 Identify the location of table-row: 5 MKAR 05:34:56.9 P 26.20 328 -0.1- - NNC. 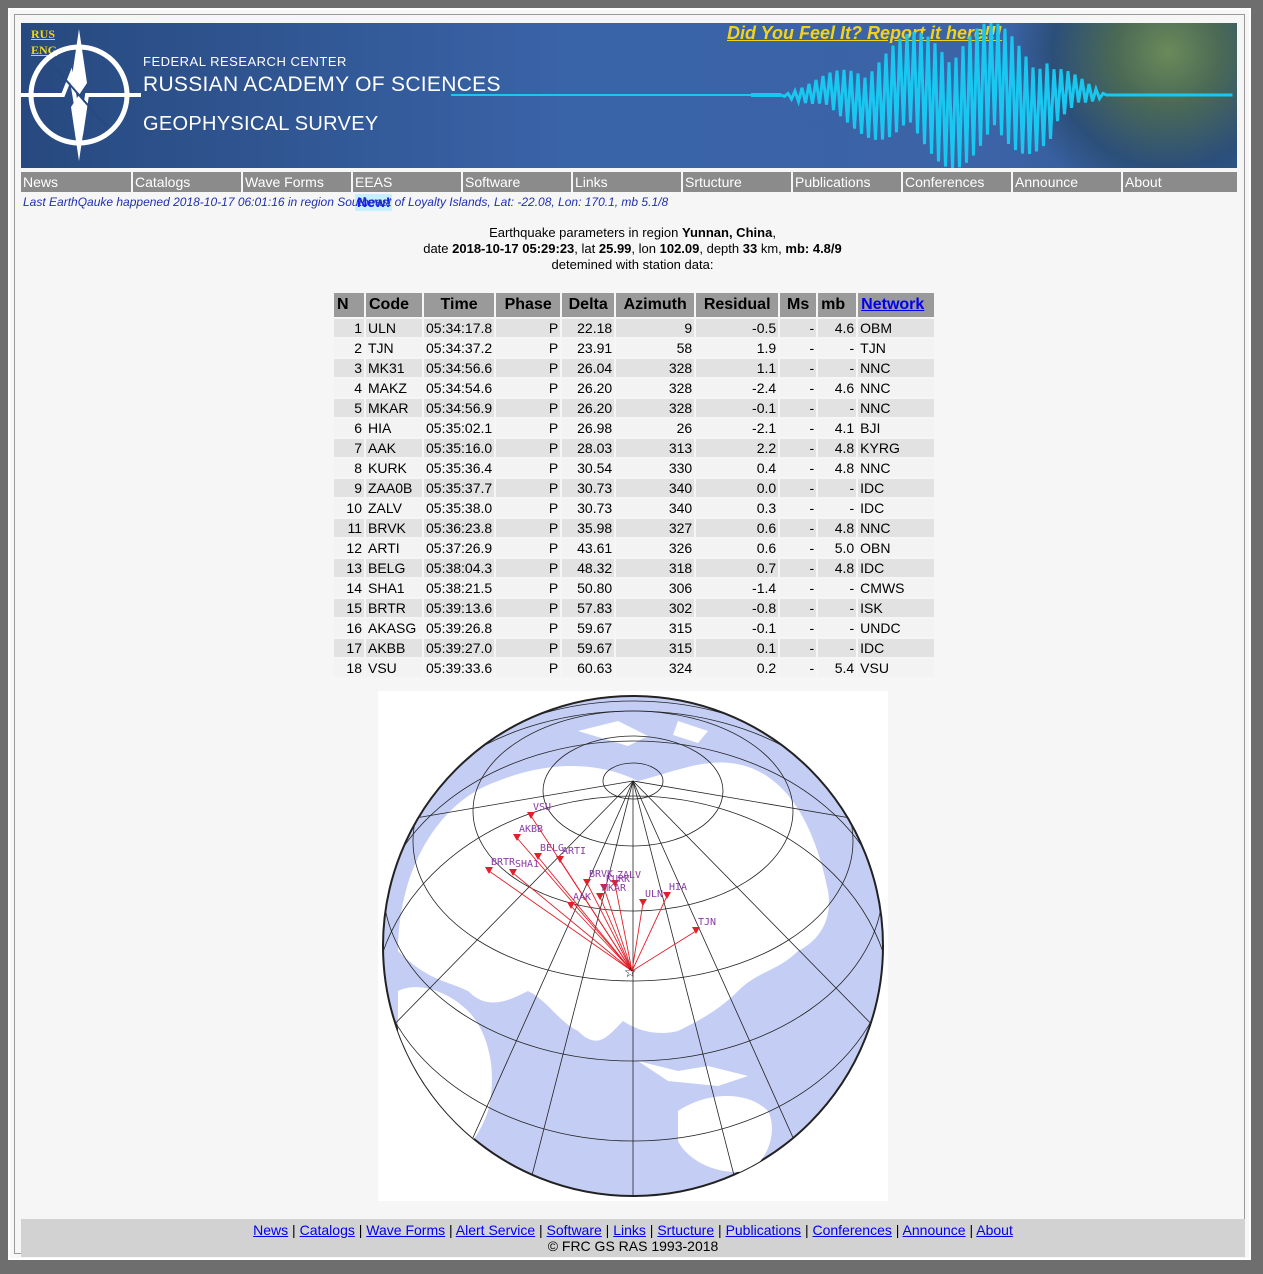
(634, 408).